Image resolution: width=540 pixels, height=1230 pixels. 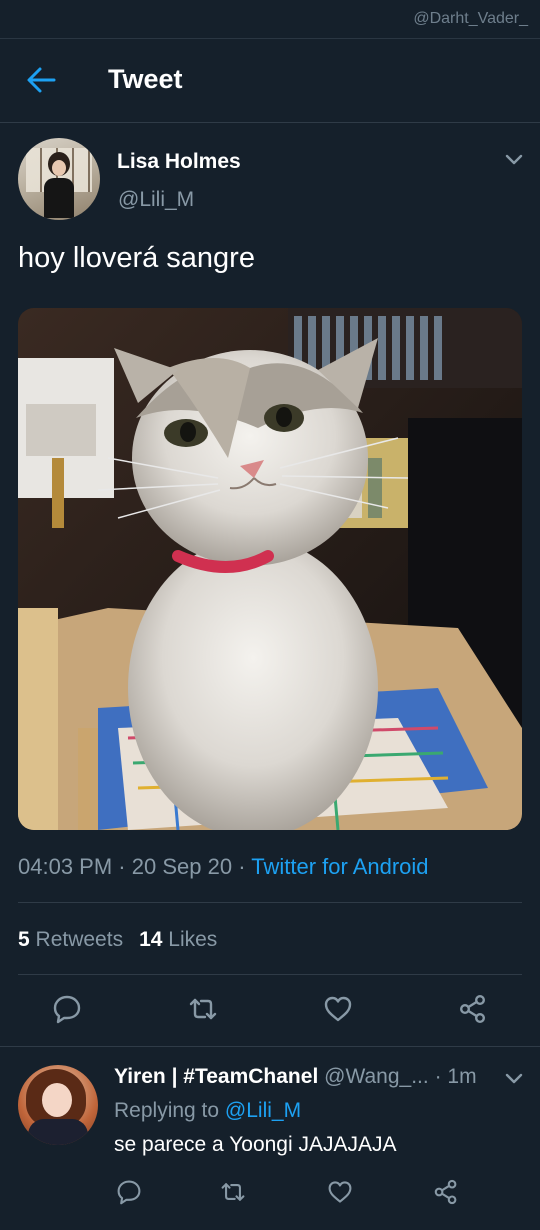 I want to click on share-button, so click(x=473, y=1009).